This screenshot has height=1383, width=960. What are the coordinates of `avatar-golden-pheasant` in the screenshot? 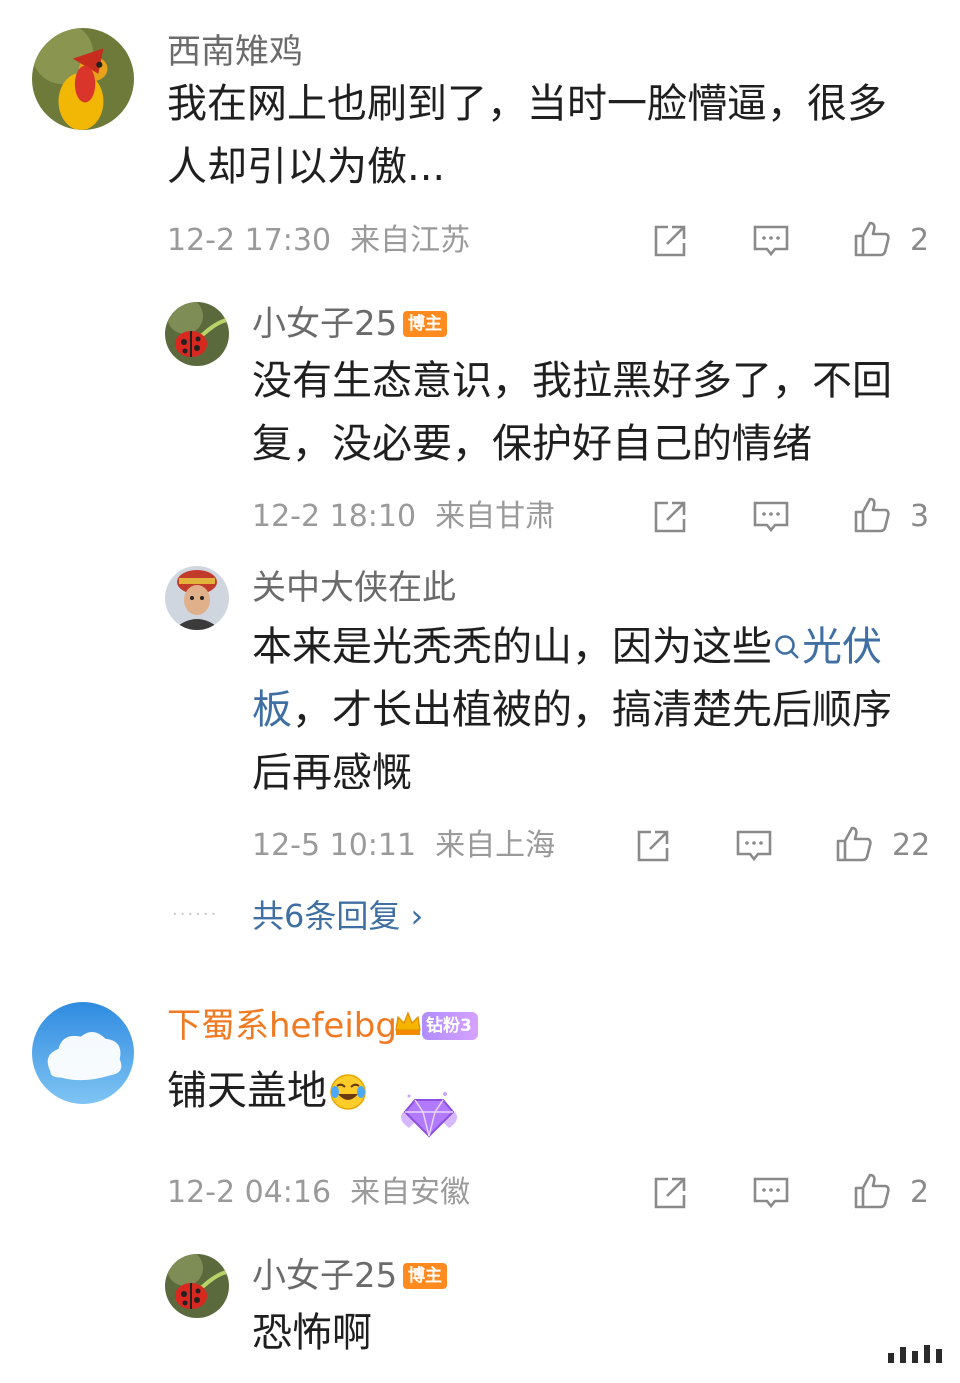 It's located at (83, 79).